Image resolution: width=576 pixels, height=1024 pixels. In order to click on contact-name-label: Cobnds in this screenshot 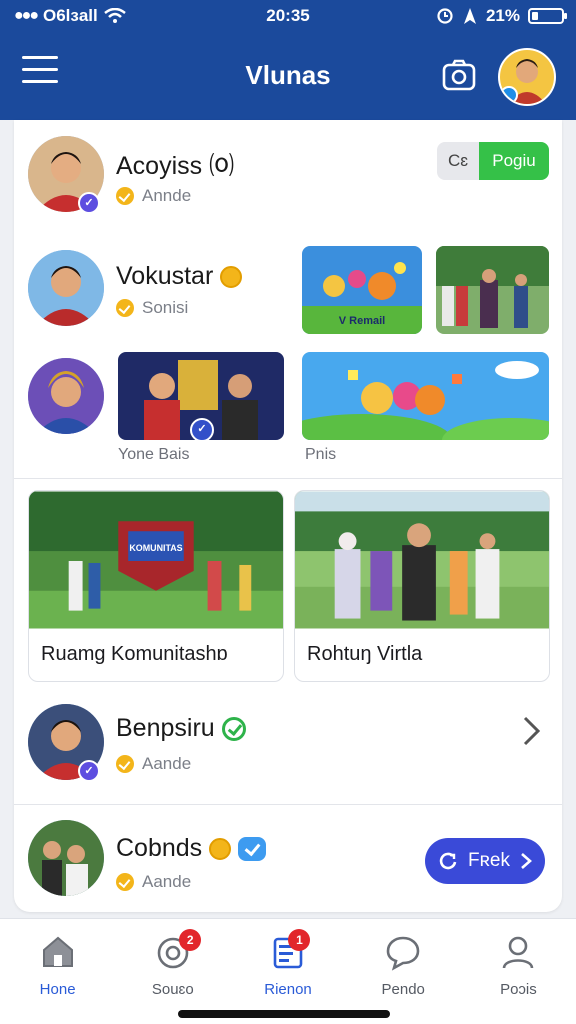, I will do `click(159, 848)`.